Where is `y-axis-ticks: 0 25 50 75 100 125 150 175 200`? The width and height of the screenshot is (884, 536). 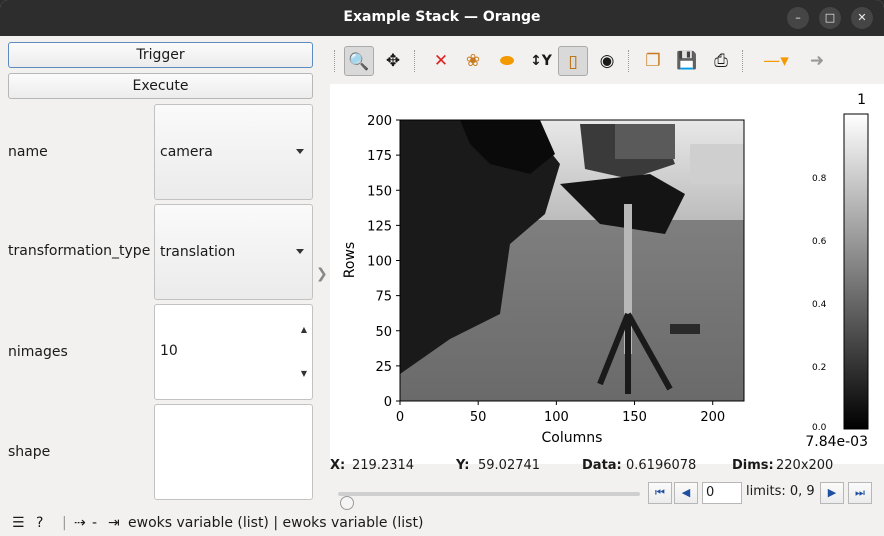 y-axis-ticks: 0 25 50 75 100 125 150 175 200 is located at coordinates (383, 262).